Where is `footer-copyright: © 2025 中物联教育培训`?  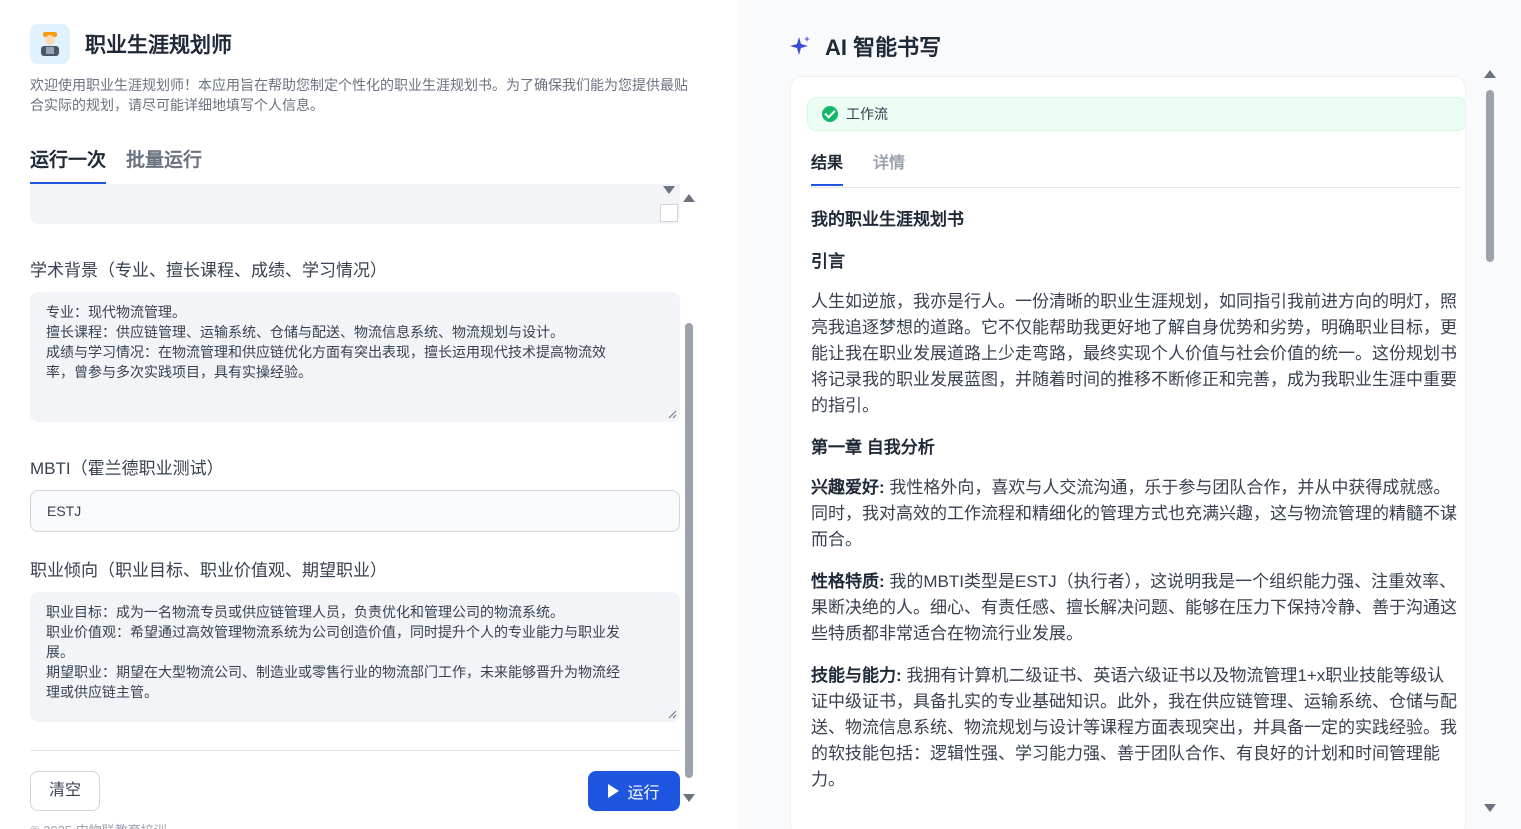 footer-copyright: © 2025 中物联教育培训 is located at coordinates (98, 824).